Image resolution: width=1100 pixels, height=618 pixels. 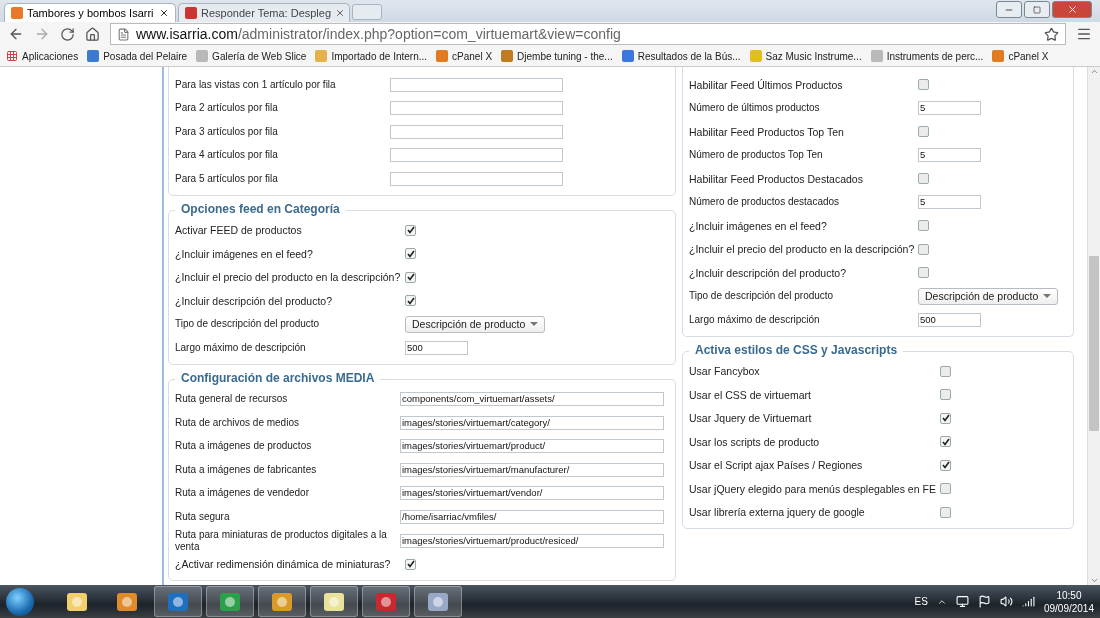 What do you see at coordinates (532, 540) in the screenshot?
I see `input-field: images/stories/virtuemart/product/resiced/` at bounding box center [532, 540].